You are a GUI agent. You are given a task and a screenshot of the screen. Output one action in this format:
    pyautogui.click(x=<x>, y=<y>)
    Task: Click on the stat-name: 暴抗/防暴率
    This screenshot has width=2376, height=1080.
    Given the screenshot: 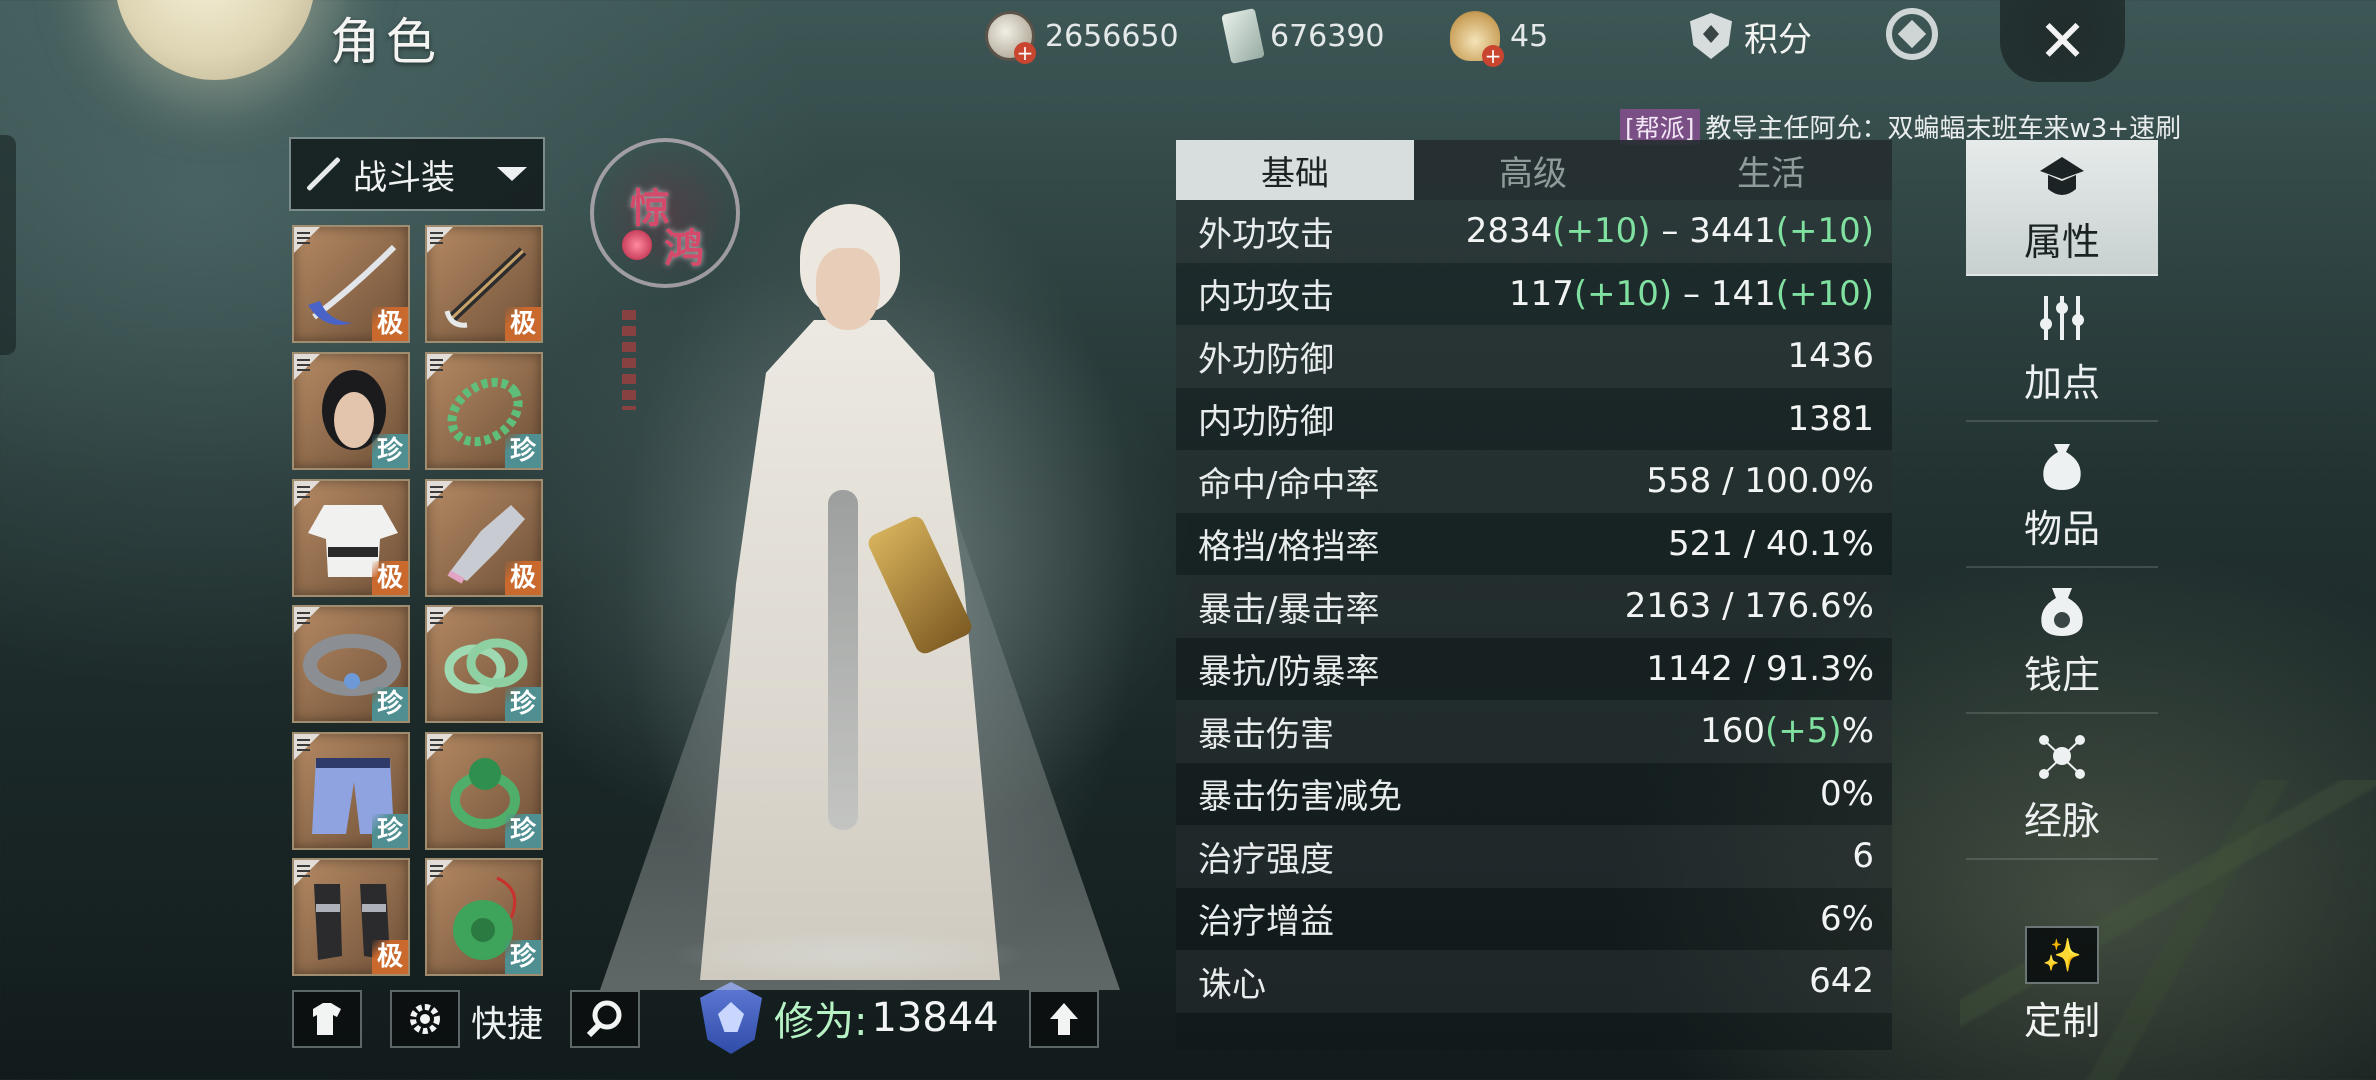 What is the action you would take?
    pyautogui.click(x=1289, y=672)
    